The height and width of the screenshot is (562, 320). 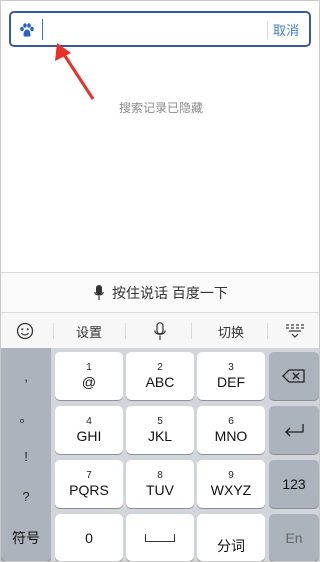 I want to click on key-4: 4 GHI, so click(x=89, y=430).